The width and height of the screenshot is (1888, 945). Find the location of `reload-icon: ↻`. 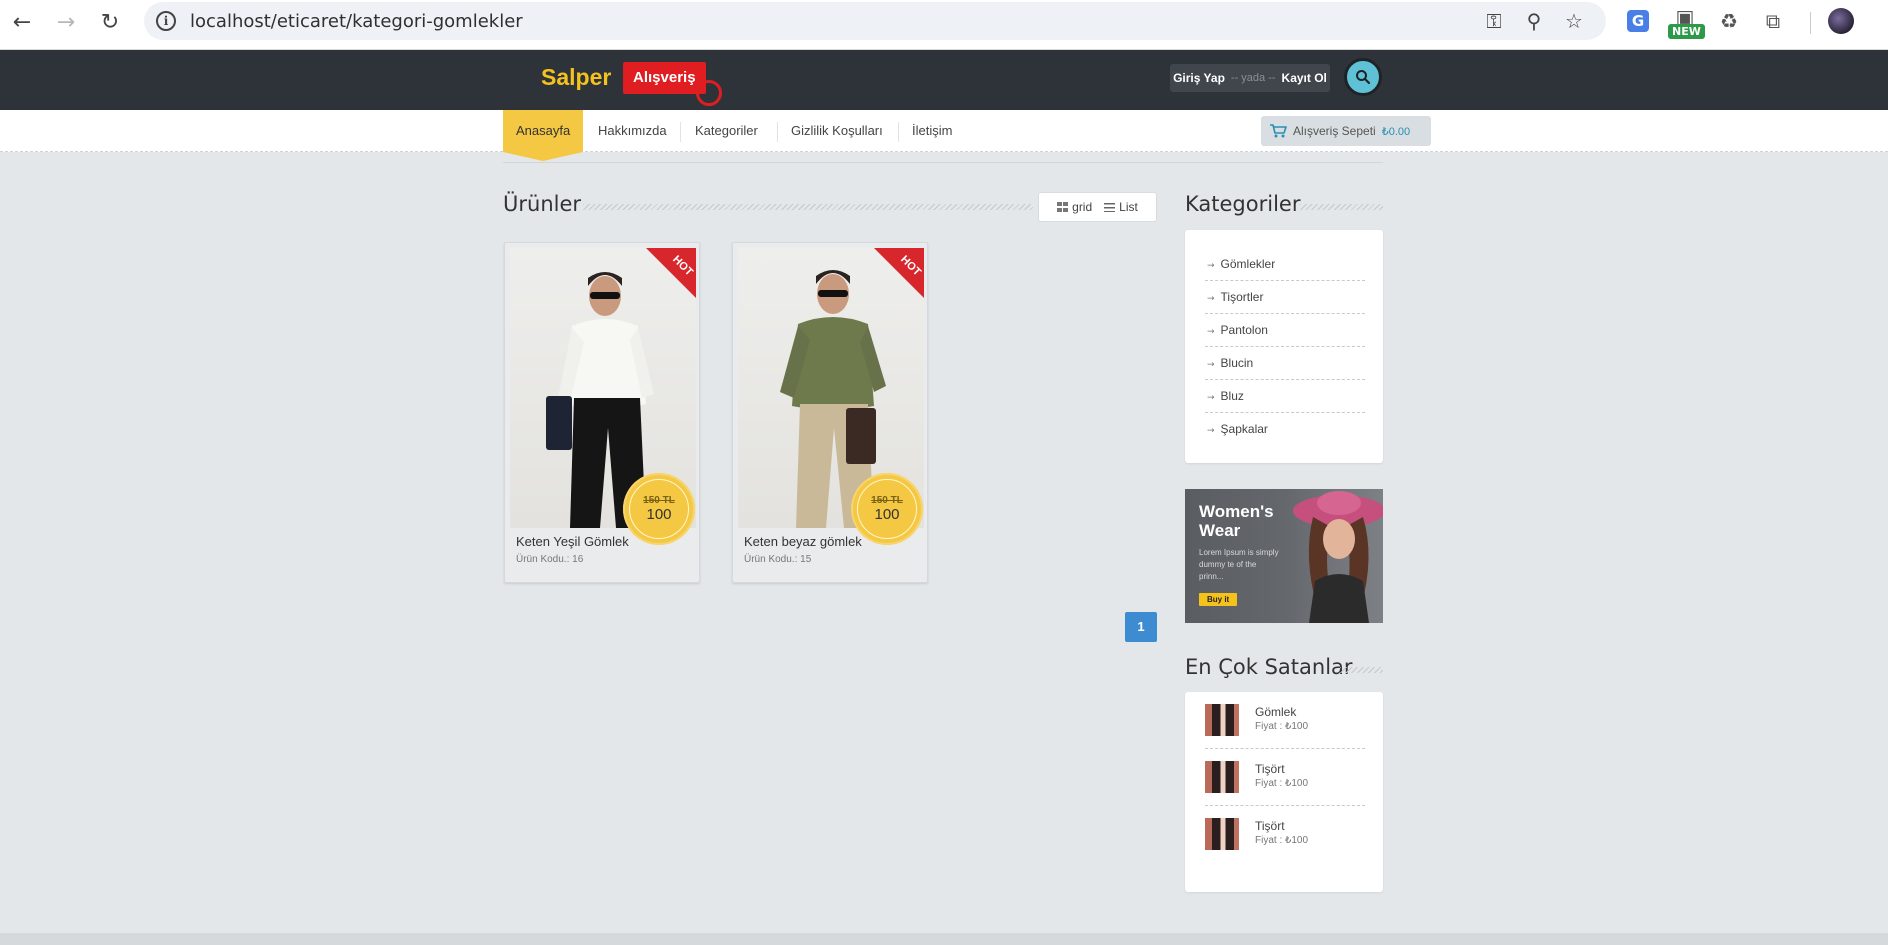

reload-icon: ↻ is located at coordinates (110, 22).